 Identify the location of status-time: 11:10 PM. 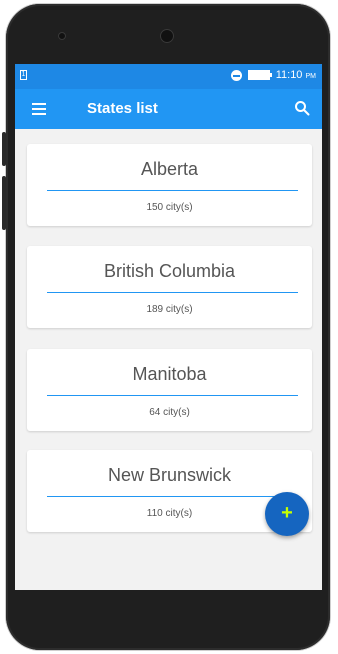
(296, 75).